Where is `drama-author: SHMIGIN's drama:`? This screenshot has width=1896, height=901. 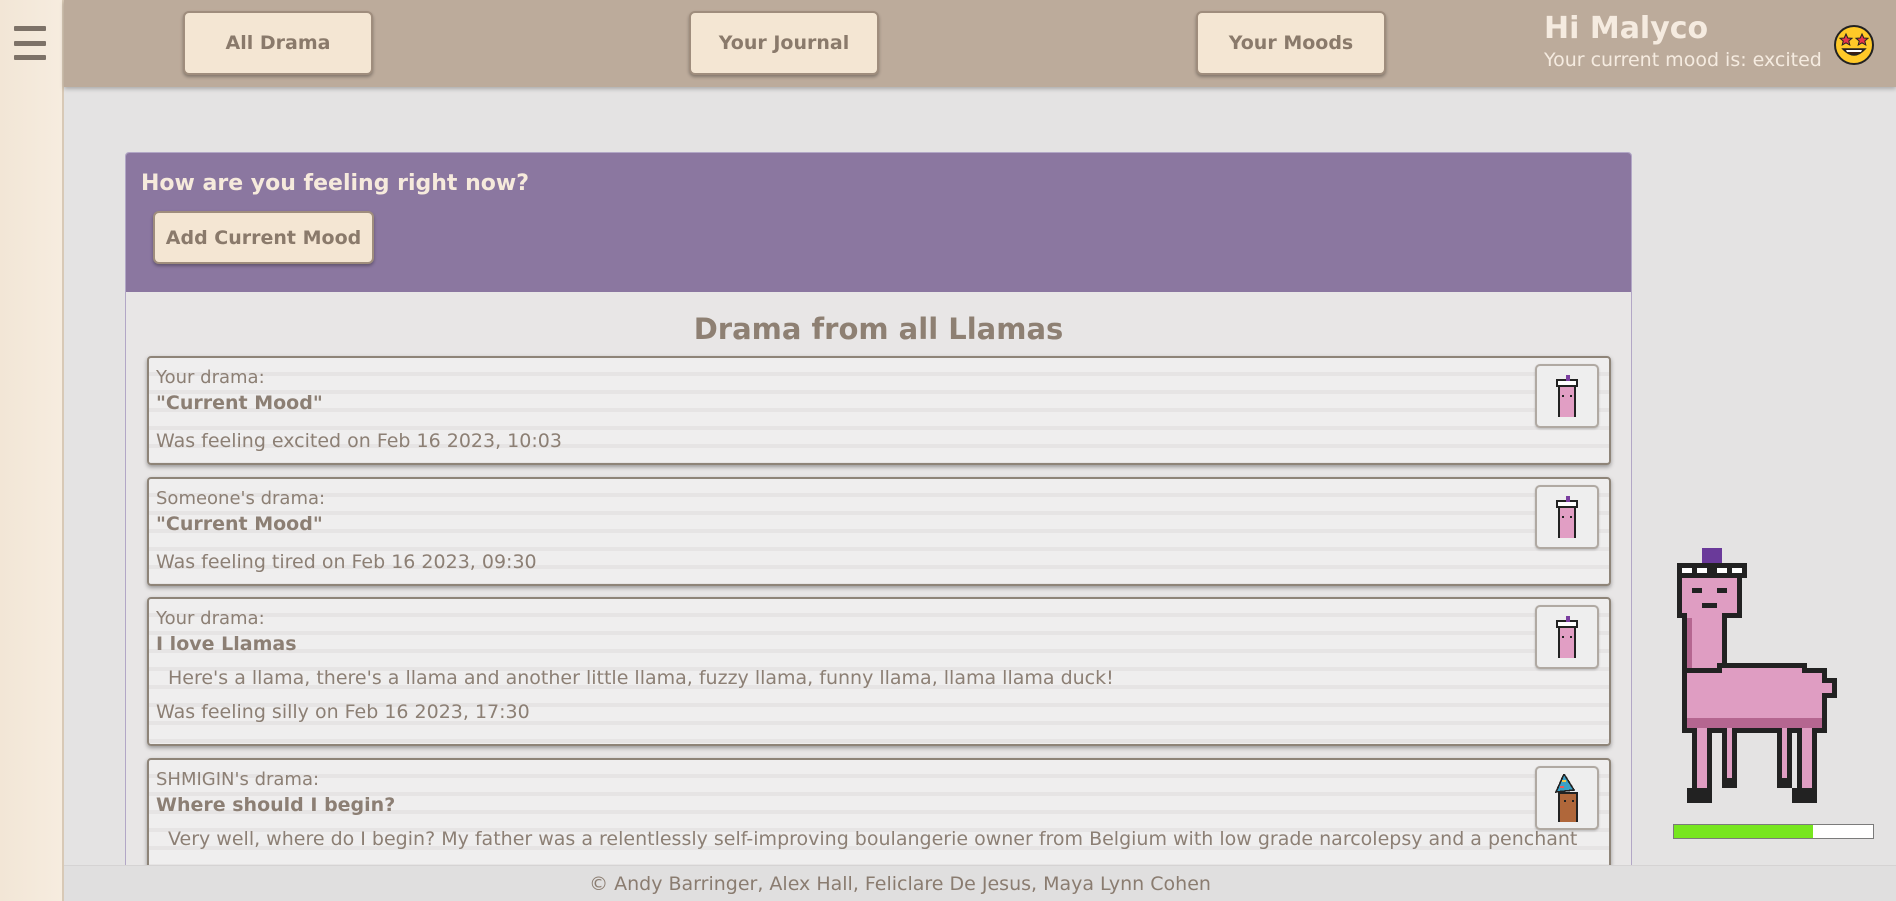 drama-author: SHMIGIN's drama: is located at coordinates (238, 779).